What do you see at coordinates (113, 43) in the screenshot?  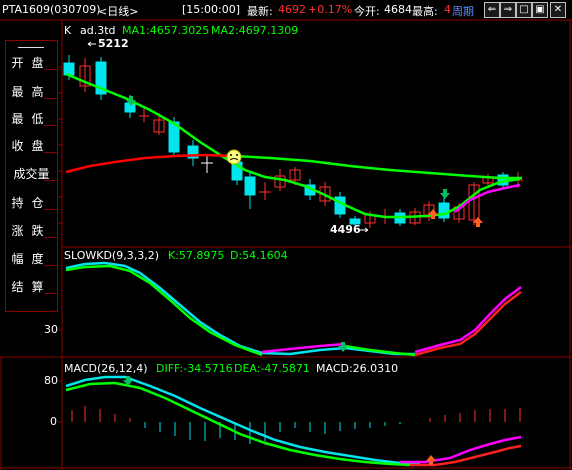 I see `high-annotation: 5212` at bounding box center [113, 43].